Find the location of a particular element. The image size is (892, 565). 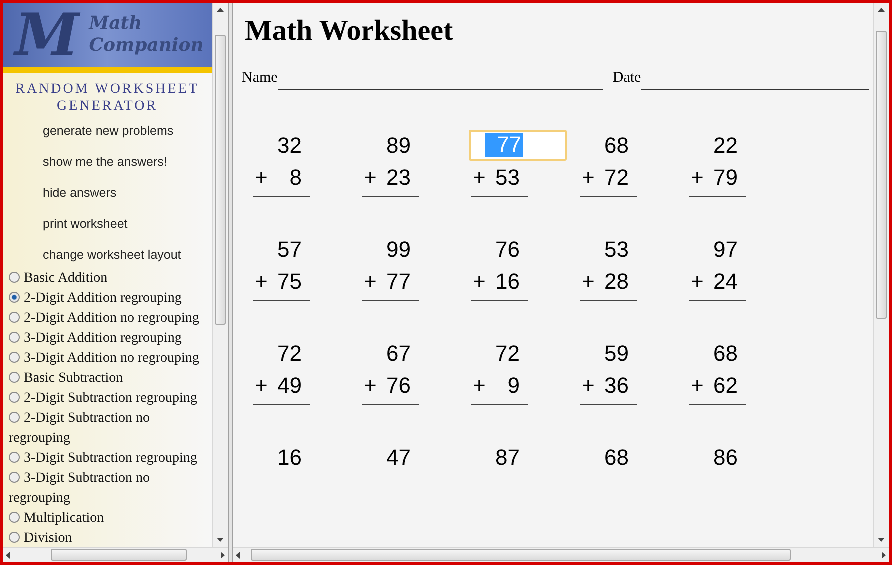

problem-number: 67 is located at coordinates (399, 354).